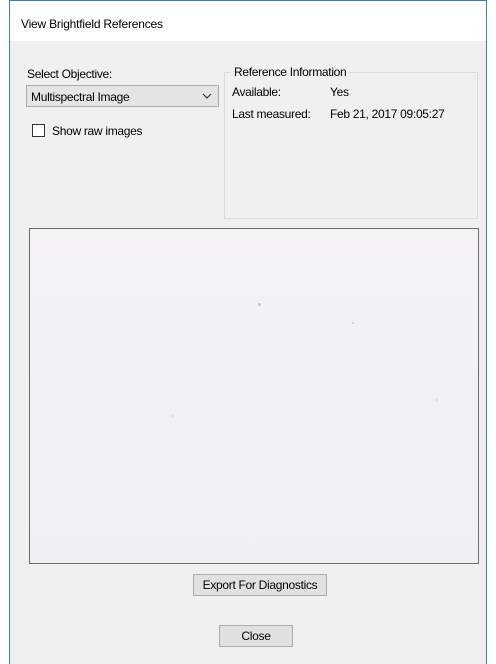 The height and width of the screenshot is (664, 496). I want to click on close-button: Close, so click(256, 636).